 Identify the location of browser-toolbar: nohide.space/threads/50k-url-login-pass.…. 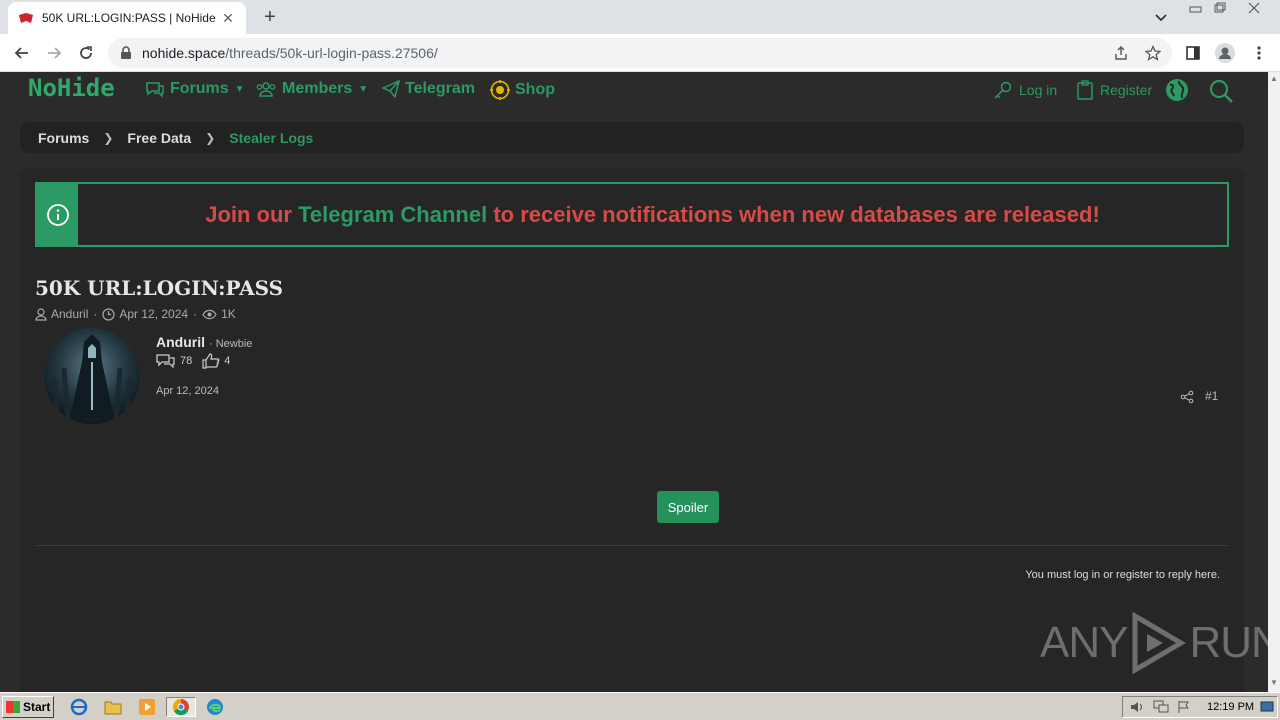
(640, 53).